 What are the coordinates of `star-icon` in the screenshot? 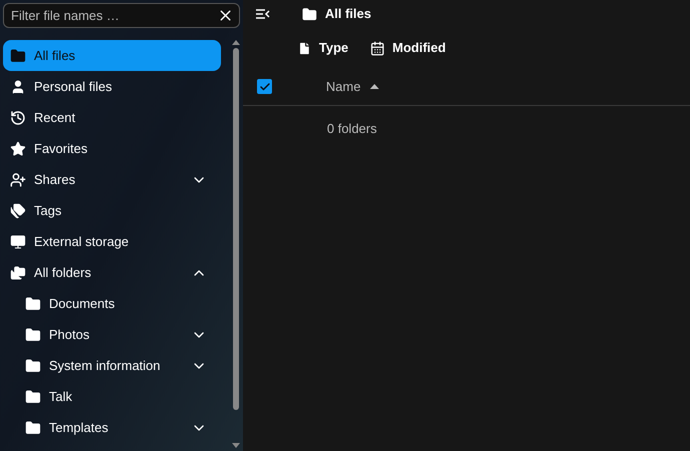 It's located at (18, 148).